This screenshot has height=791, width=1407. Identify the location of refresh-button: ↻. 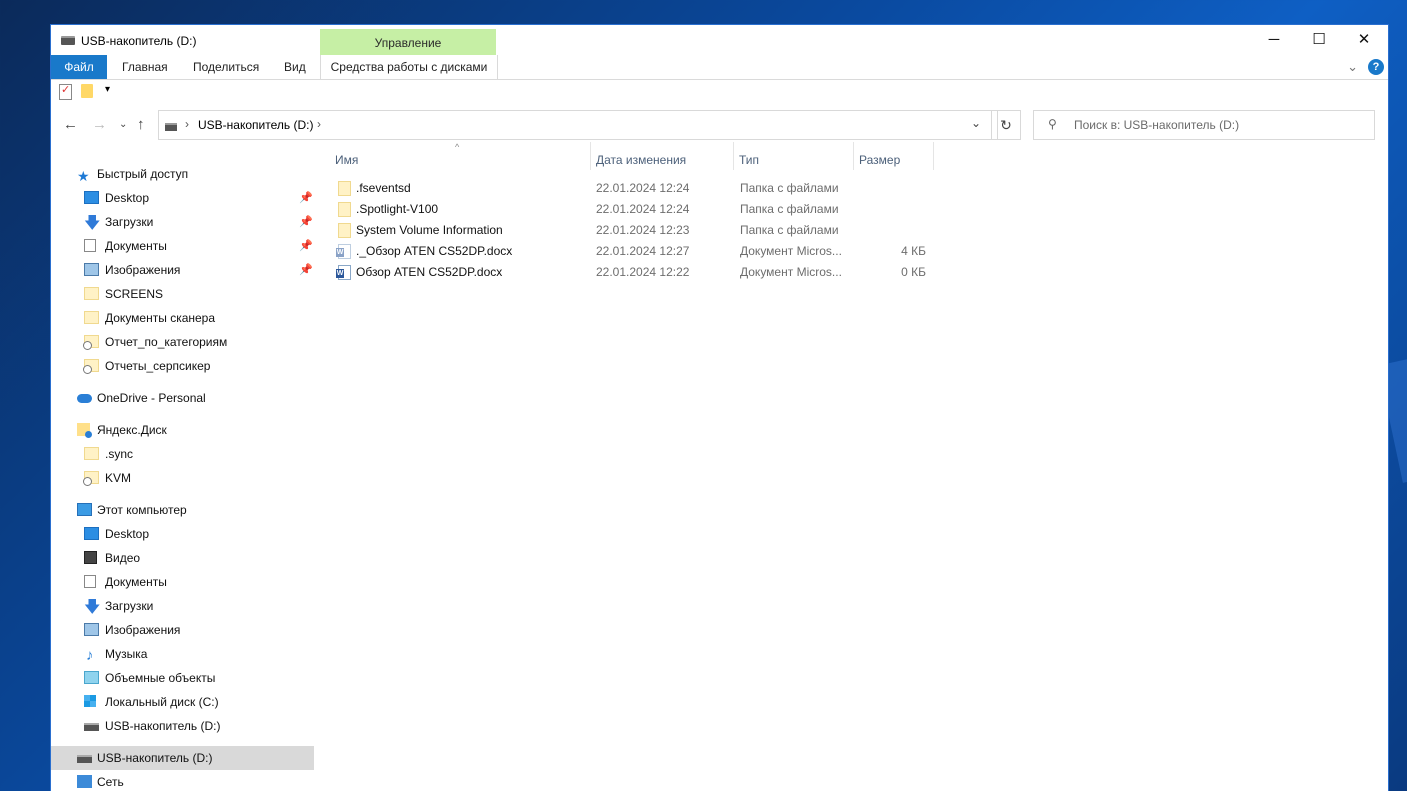
(1006, 125).